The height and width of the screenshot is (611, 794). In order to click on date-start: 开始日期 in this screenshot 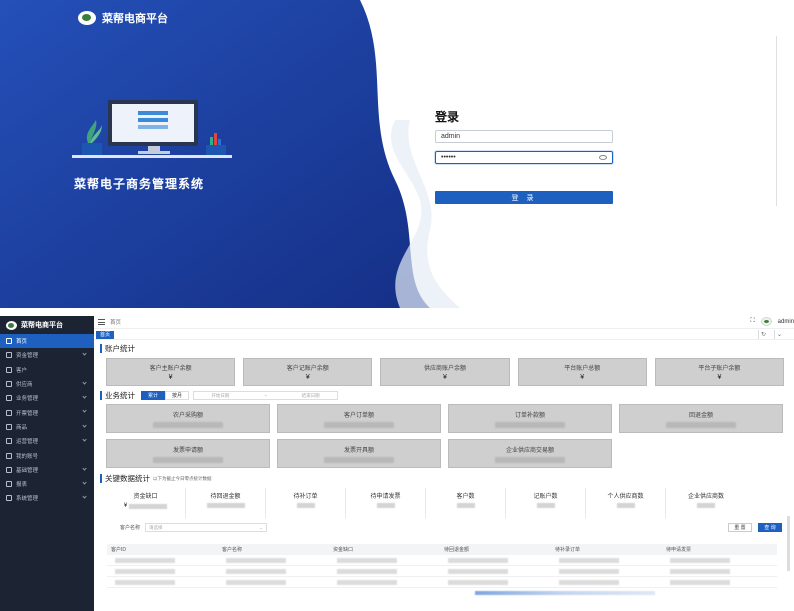, I will do `click(220, 395)`.